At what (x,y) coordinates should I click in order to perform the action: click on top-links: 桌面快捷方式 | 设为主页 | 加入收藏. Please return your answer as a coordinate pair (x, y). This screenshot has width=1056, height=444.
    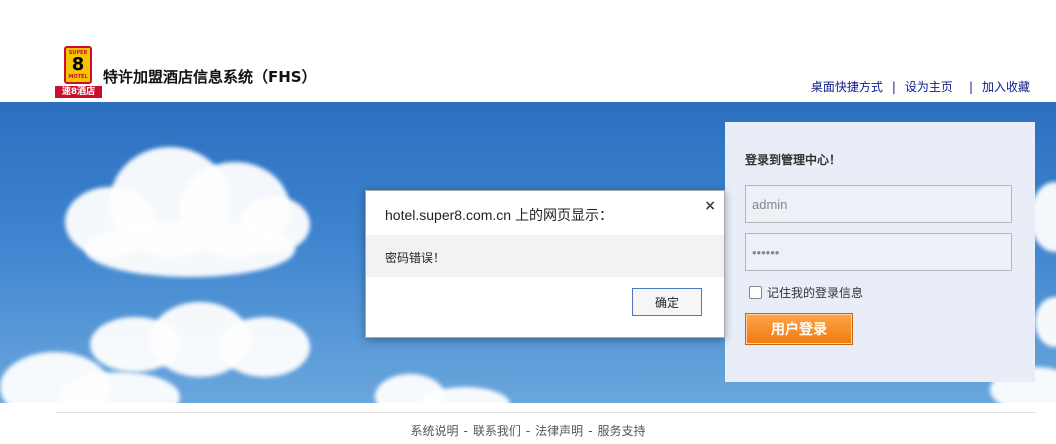
    Looking at the image, I should click on (920, 86).